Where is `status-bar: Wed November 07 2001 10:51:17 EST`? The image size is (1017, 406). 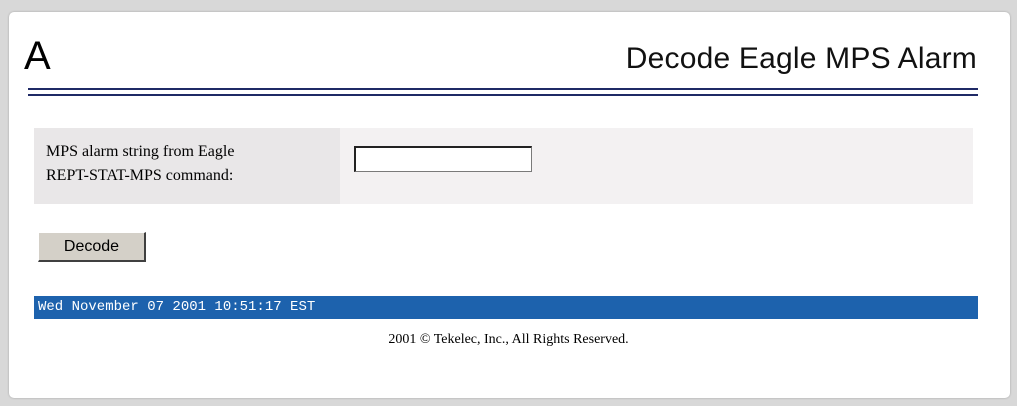
status-bar: Wed November 07 2001 10:51:17 EST is located at coordinates (506, 307).